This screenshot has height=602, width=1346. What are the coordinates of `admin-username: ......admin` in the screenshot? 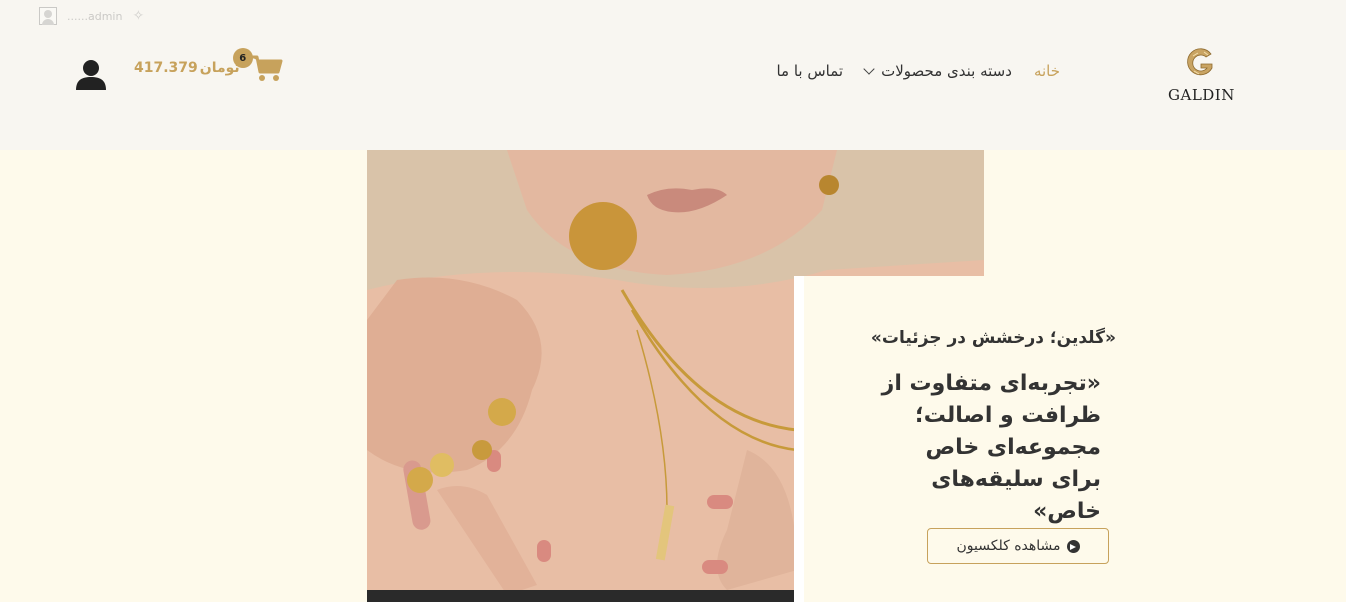 It's located at (94, 16).